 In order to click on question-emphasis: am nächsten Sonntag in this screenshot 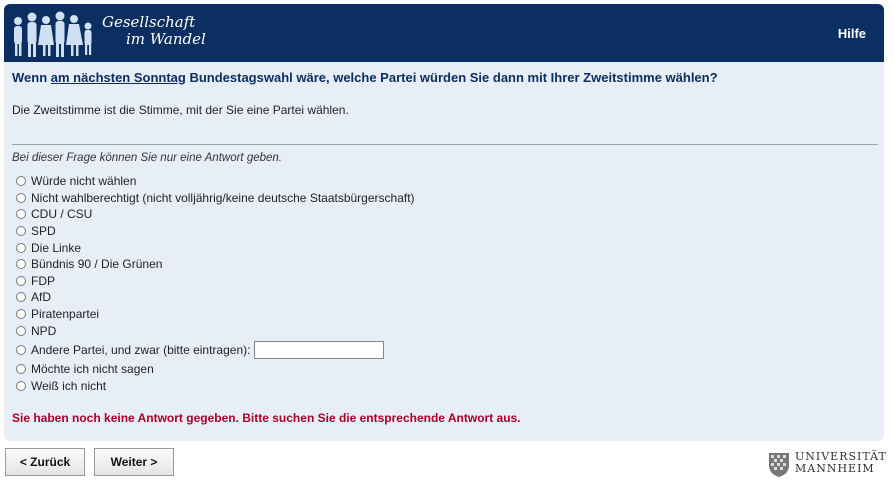, I will do `click(118, 77)`.